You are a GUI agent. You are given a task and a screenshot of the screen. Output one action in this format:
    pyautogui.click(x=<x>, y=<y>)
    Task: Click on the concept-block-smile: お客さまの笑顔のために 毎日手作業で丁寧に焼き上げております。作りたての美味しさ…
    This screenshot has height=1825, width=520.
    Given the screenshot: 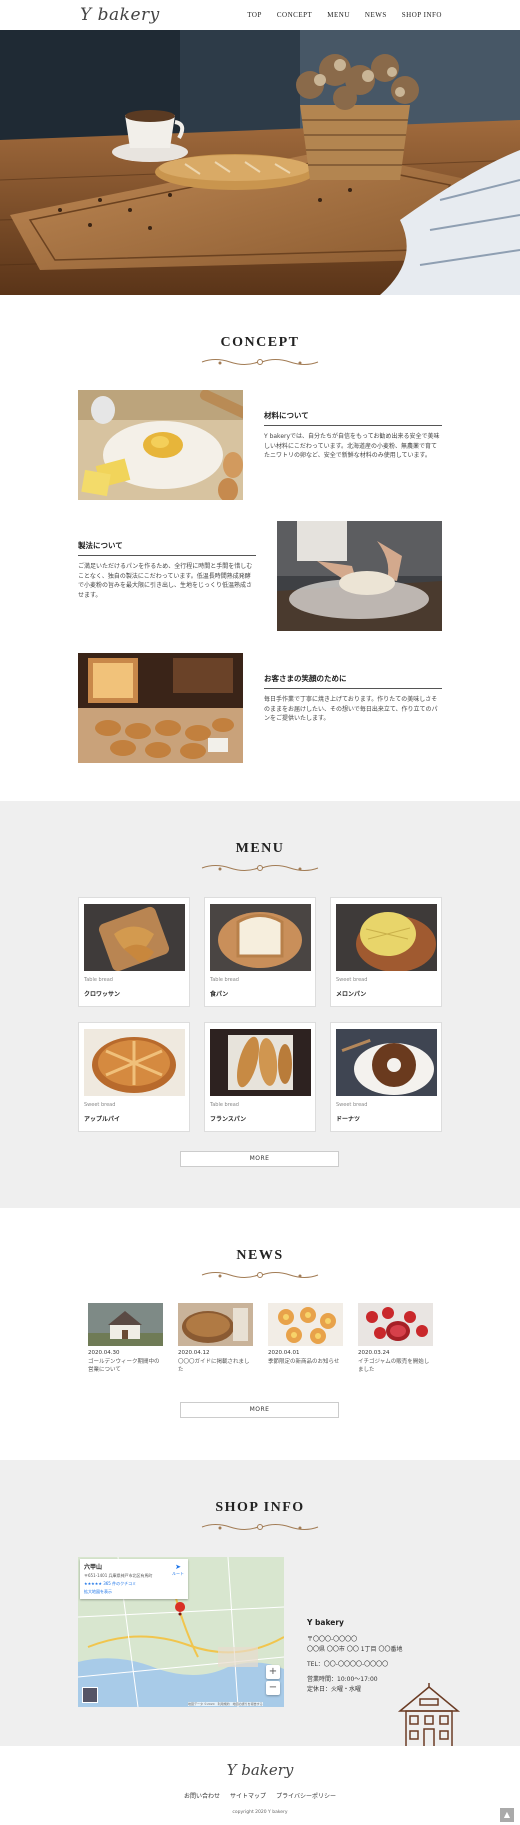 What is the action you would take?
    pyautogui.click(x=353, y=698)
    